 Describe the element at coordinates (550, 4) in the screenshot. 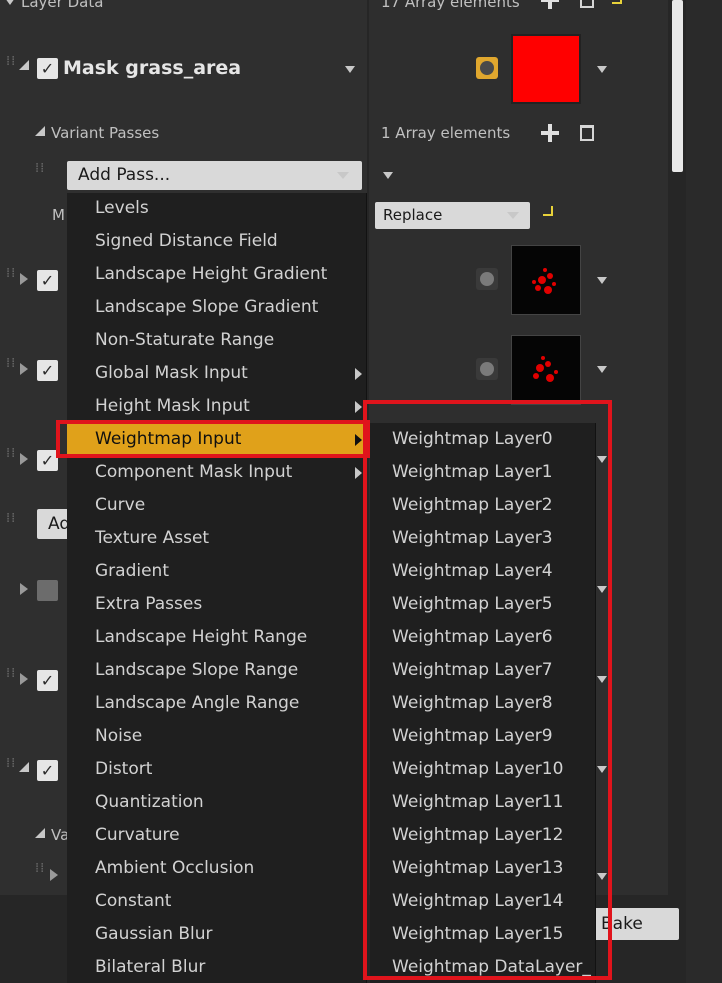

I see `add-element-icon` at that location.